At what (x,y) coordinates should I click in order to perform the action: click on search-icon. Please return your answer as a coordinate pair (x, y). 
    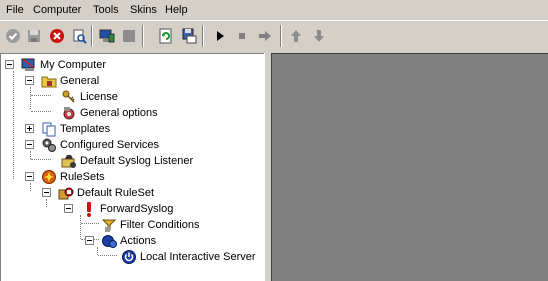
    Looking at the image, I should click on (80, 36).